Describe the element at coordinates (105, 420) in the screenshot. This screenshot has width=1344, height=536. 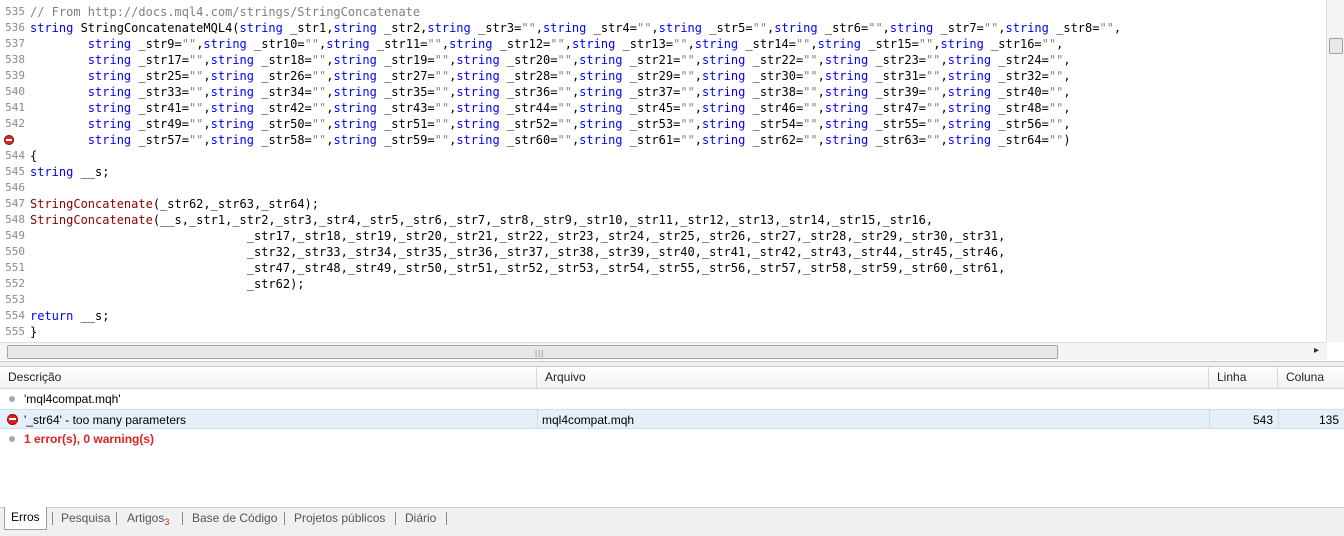
I see `row-description: '_str64' - too many parameters` at that location.